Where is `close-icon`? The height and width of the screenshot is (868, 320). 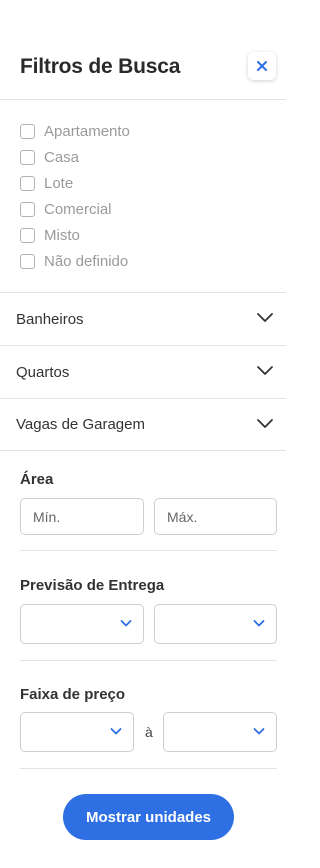
close-icon is located at coordinates (262, 66).